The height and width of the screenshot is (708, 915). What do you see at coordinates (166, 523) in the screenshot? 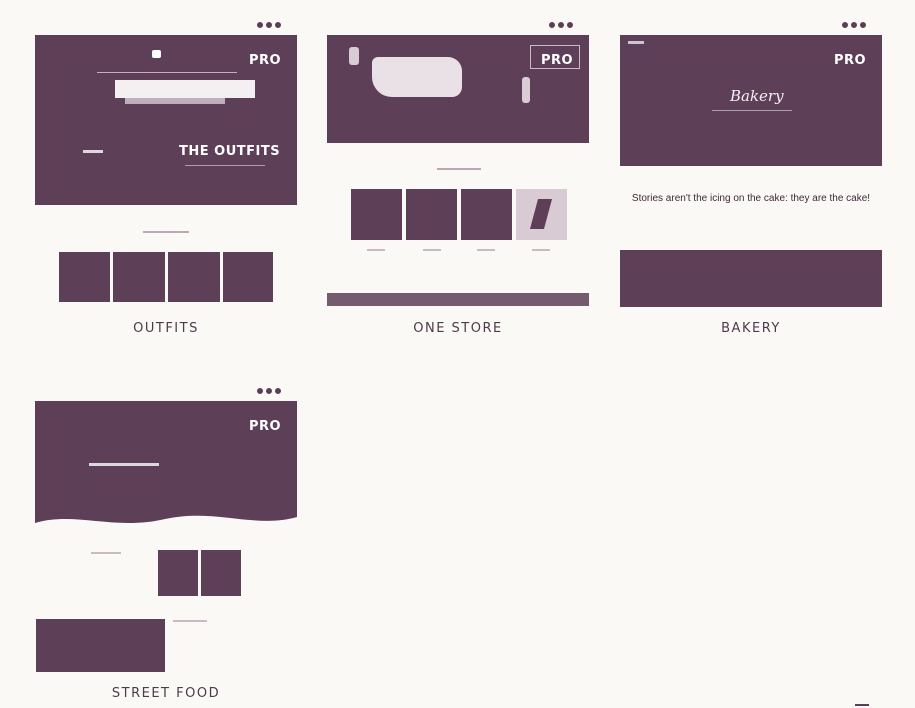
I see `wave-divider` at bounding box center [166, 523].